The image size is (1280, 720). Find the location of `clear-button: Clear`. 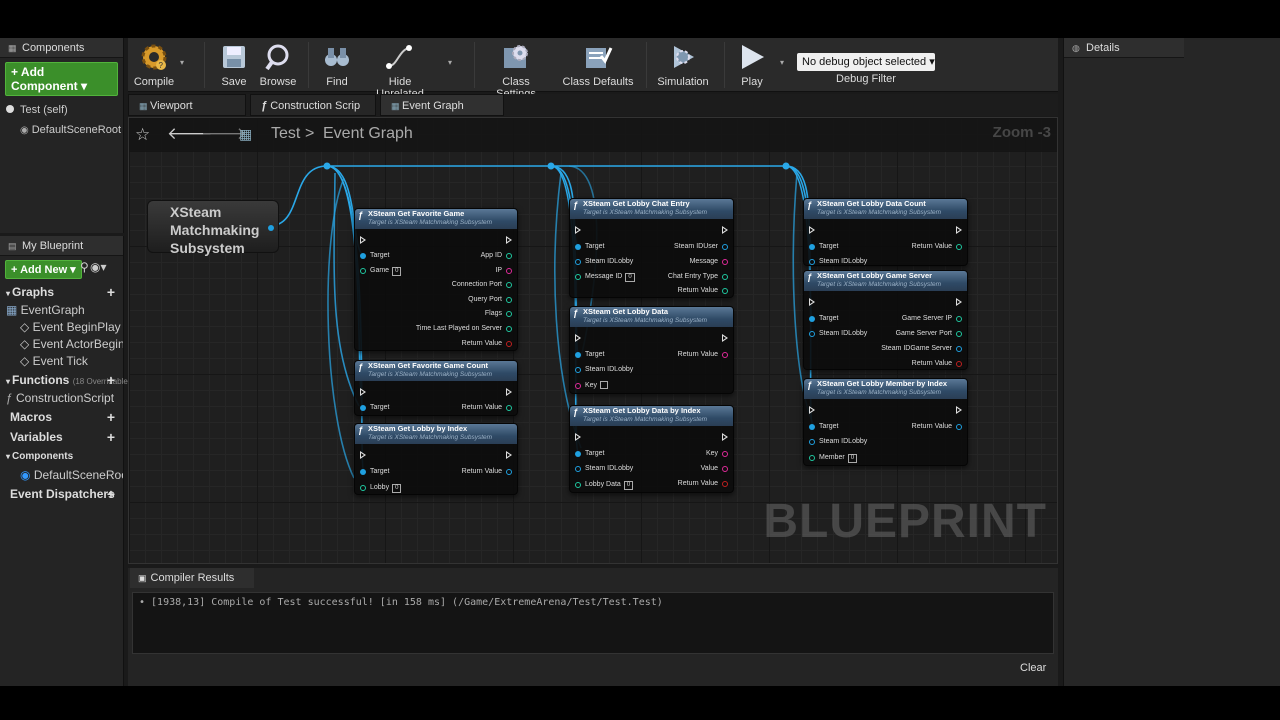

clear-button: Clear is located at coordinates (1033, 668).